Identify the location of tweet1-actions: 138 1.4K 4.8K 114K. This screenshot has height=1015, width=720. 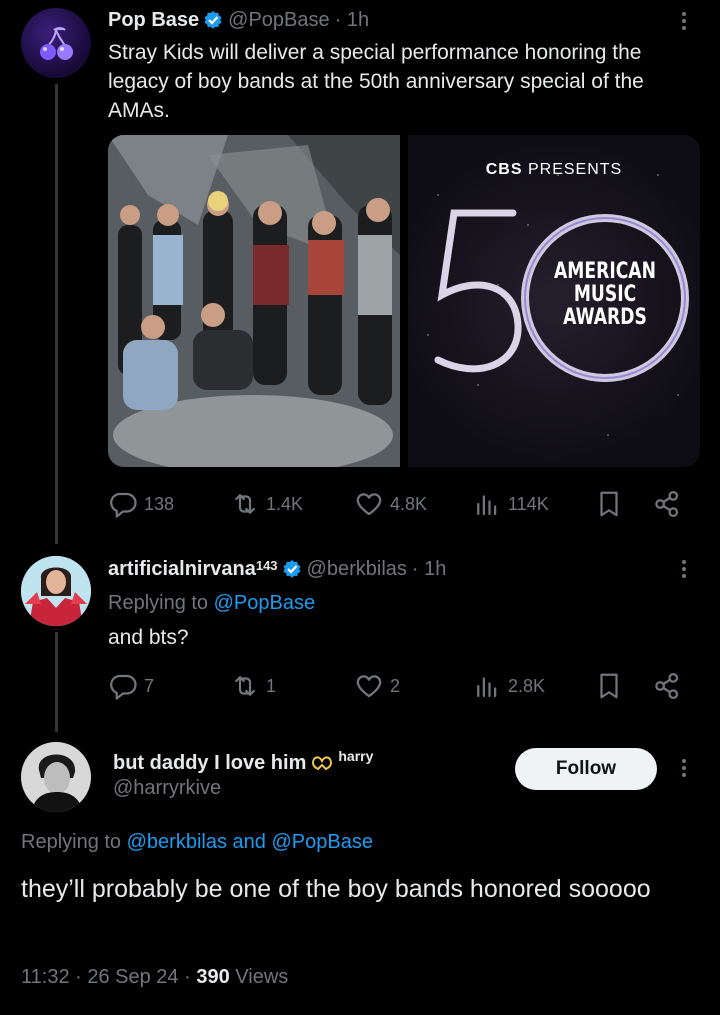
(403, 504).